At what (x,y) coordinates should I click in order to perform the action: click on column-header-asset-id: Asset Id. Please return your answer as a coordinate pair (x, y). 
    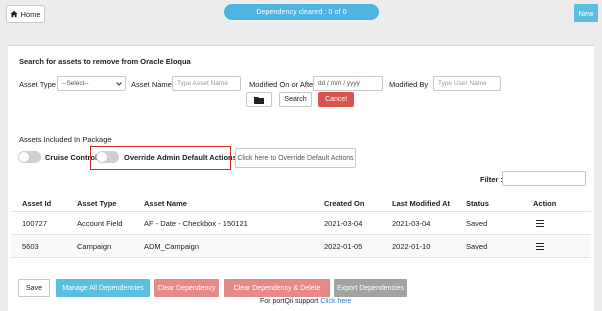
    Looking at the image, I should click on (36, 203).